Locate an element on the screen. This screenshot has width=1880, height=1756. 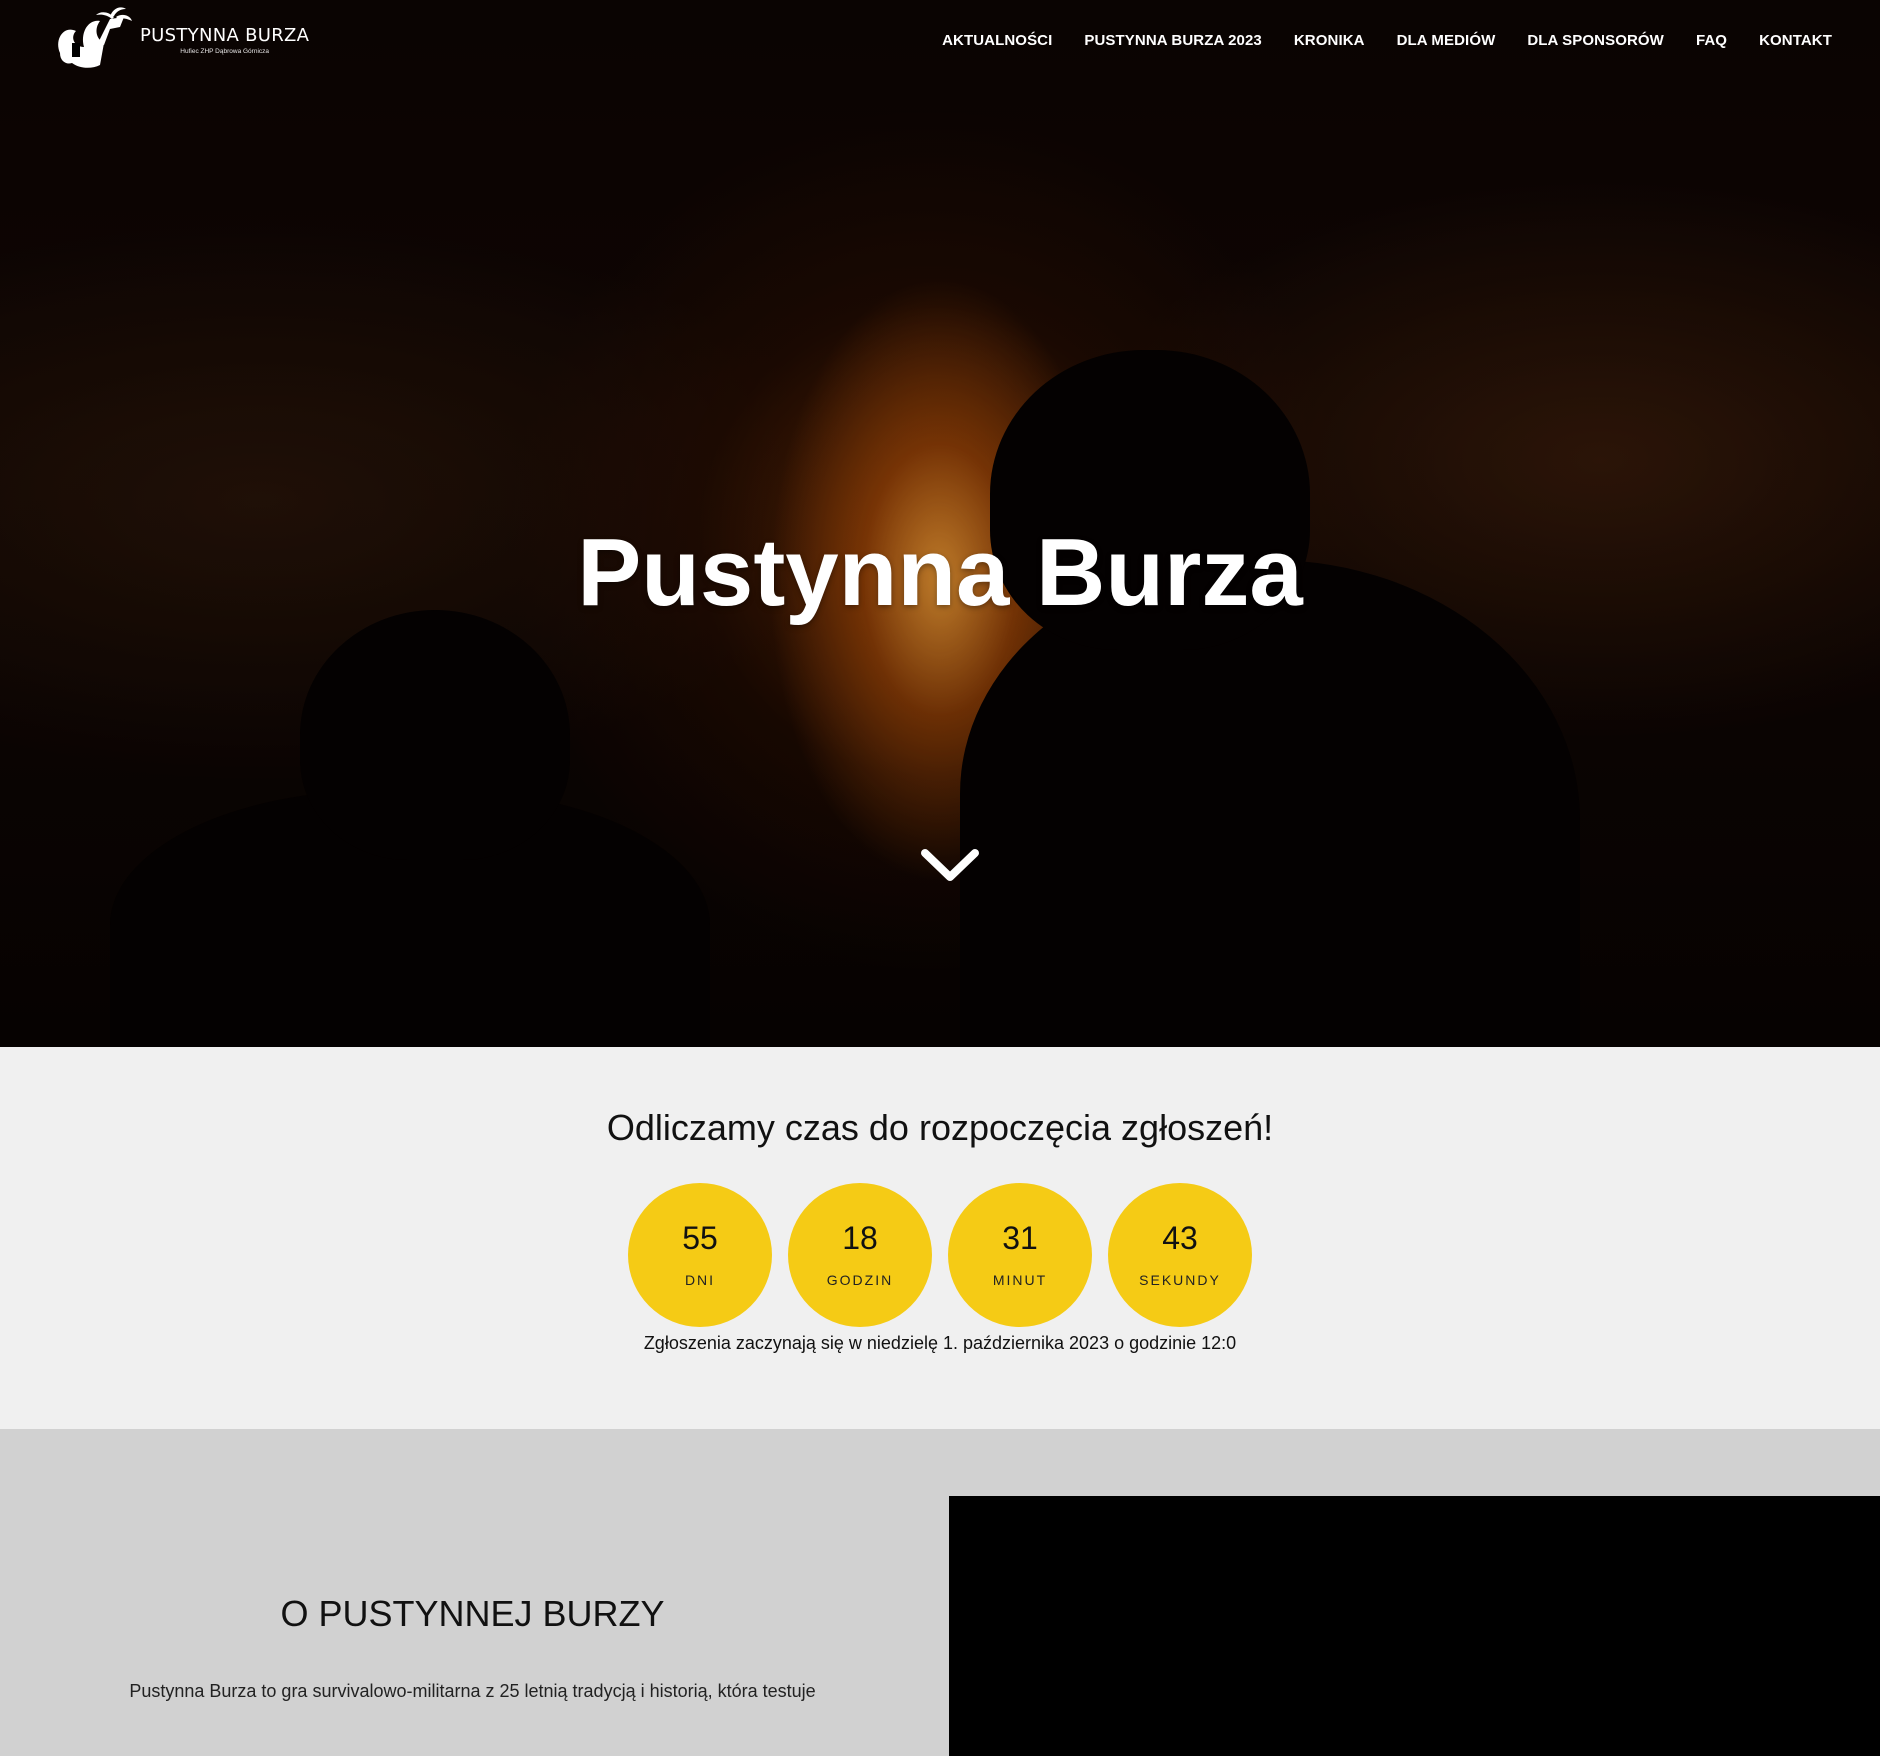
nav-item-dla-sponsorow: DLA SPONSORÓW is located at coordinates (1595, 40).